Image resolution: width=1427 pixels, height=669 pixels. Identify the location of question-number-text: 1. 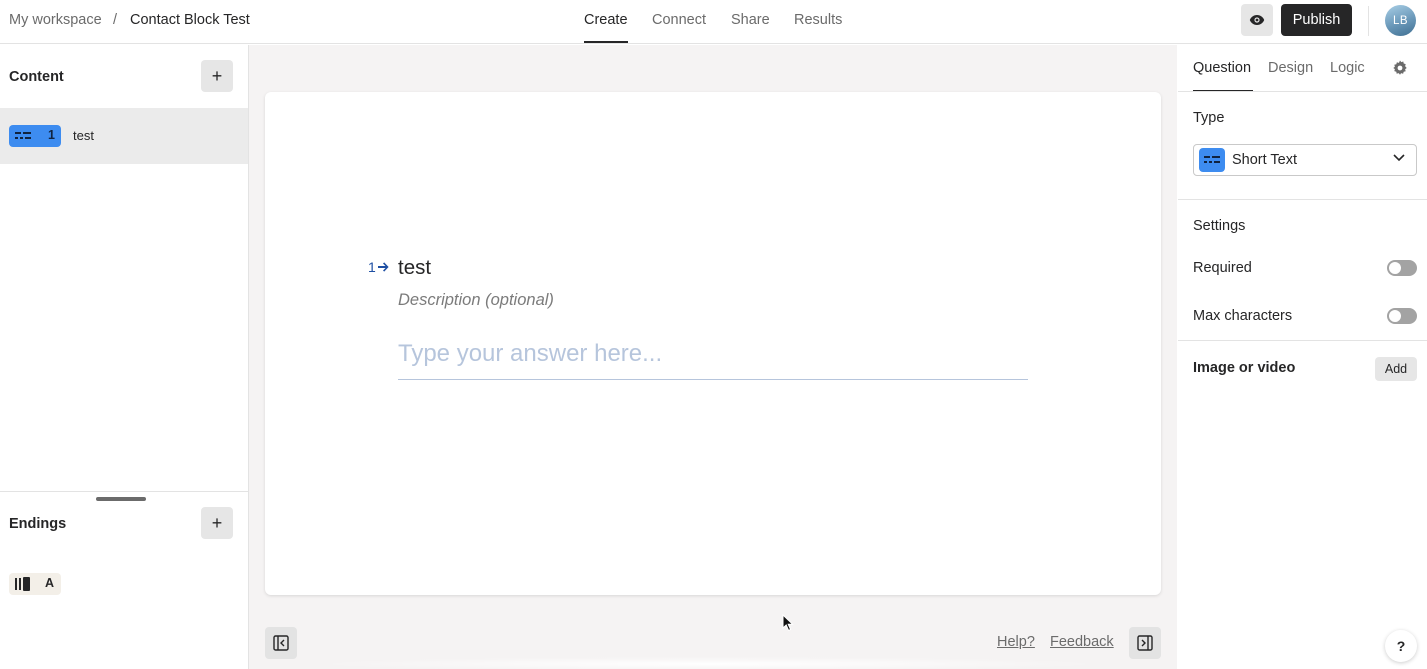
(372, 267).